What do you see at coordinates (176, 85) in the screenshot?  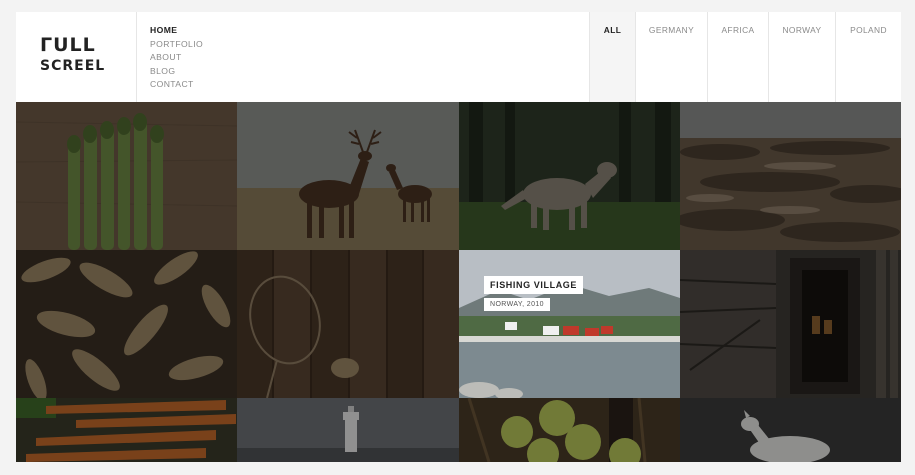 I see `nav-item-contact: CONTACT` at bounding box center [176, 85].